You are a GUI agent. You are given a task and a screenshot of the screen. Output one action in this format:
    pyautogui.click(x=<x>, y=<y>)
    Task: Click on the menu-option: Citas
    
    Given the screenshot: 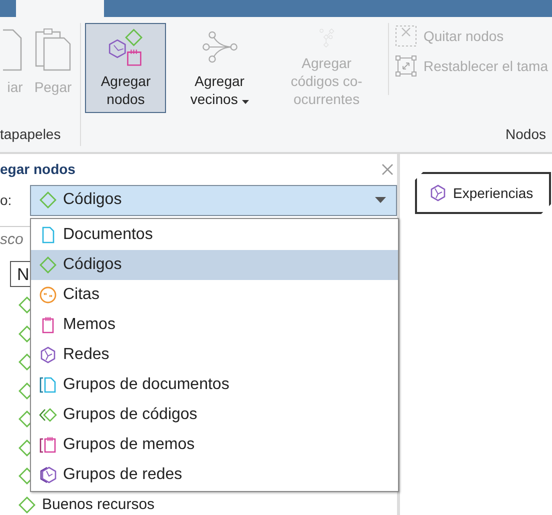 What is the action you would take?
    pyautogui.click(x=214, y=295)
    